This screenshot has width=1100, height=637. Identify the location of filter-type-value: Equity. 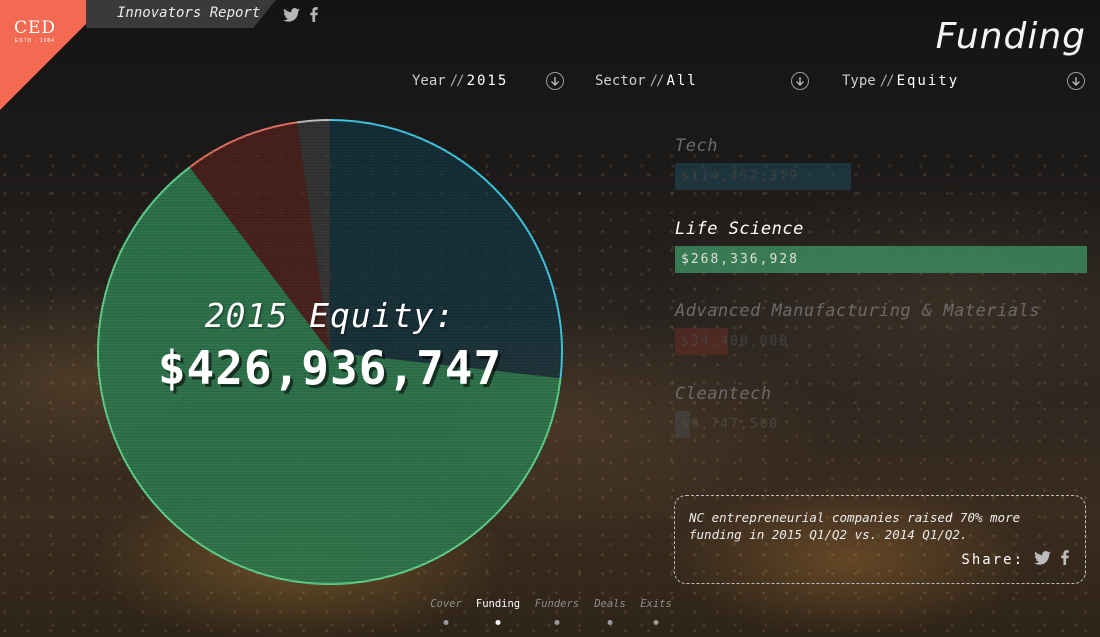
(928, 81).